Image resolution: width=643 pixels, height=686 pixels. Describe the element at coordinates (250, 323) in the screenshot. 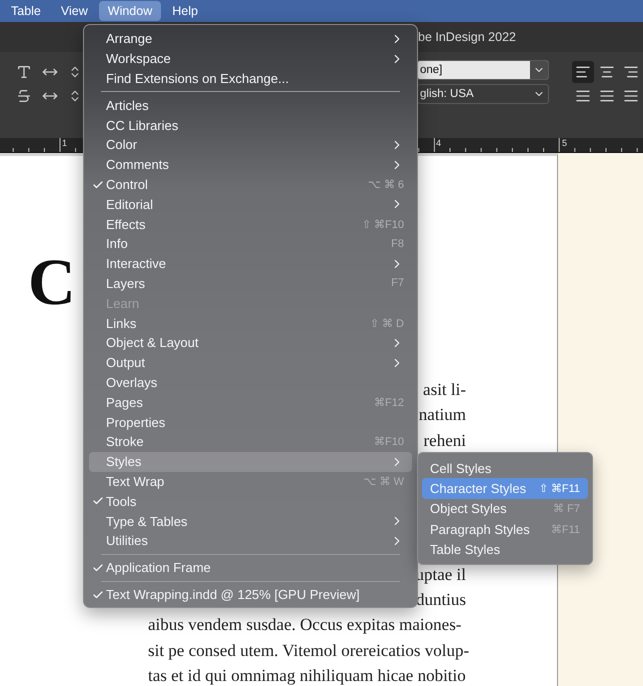

I see `menu-item: Links ⇧ ⌘ D` at that location.